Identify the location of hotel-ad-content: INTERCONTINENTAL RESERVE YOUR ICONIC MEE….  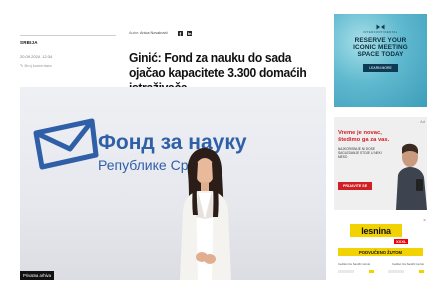
(380, 60).